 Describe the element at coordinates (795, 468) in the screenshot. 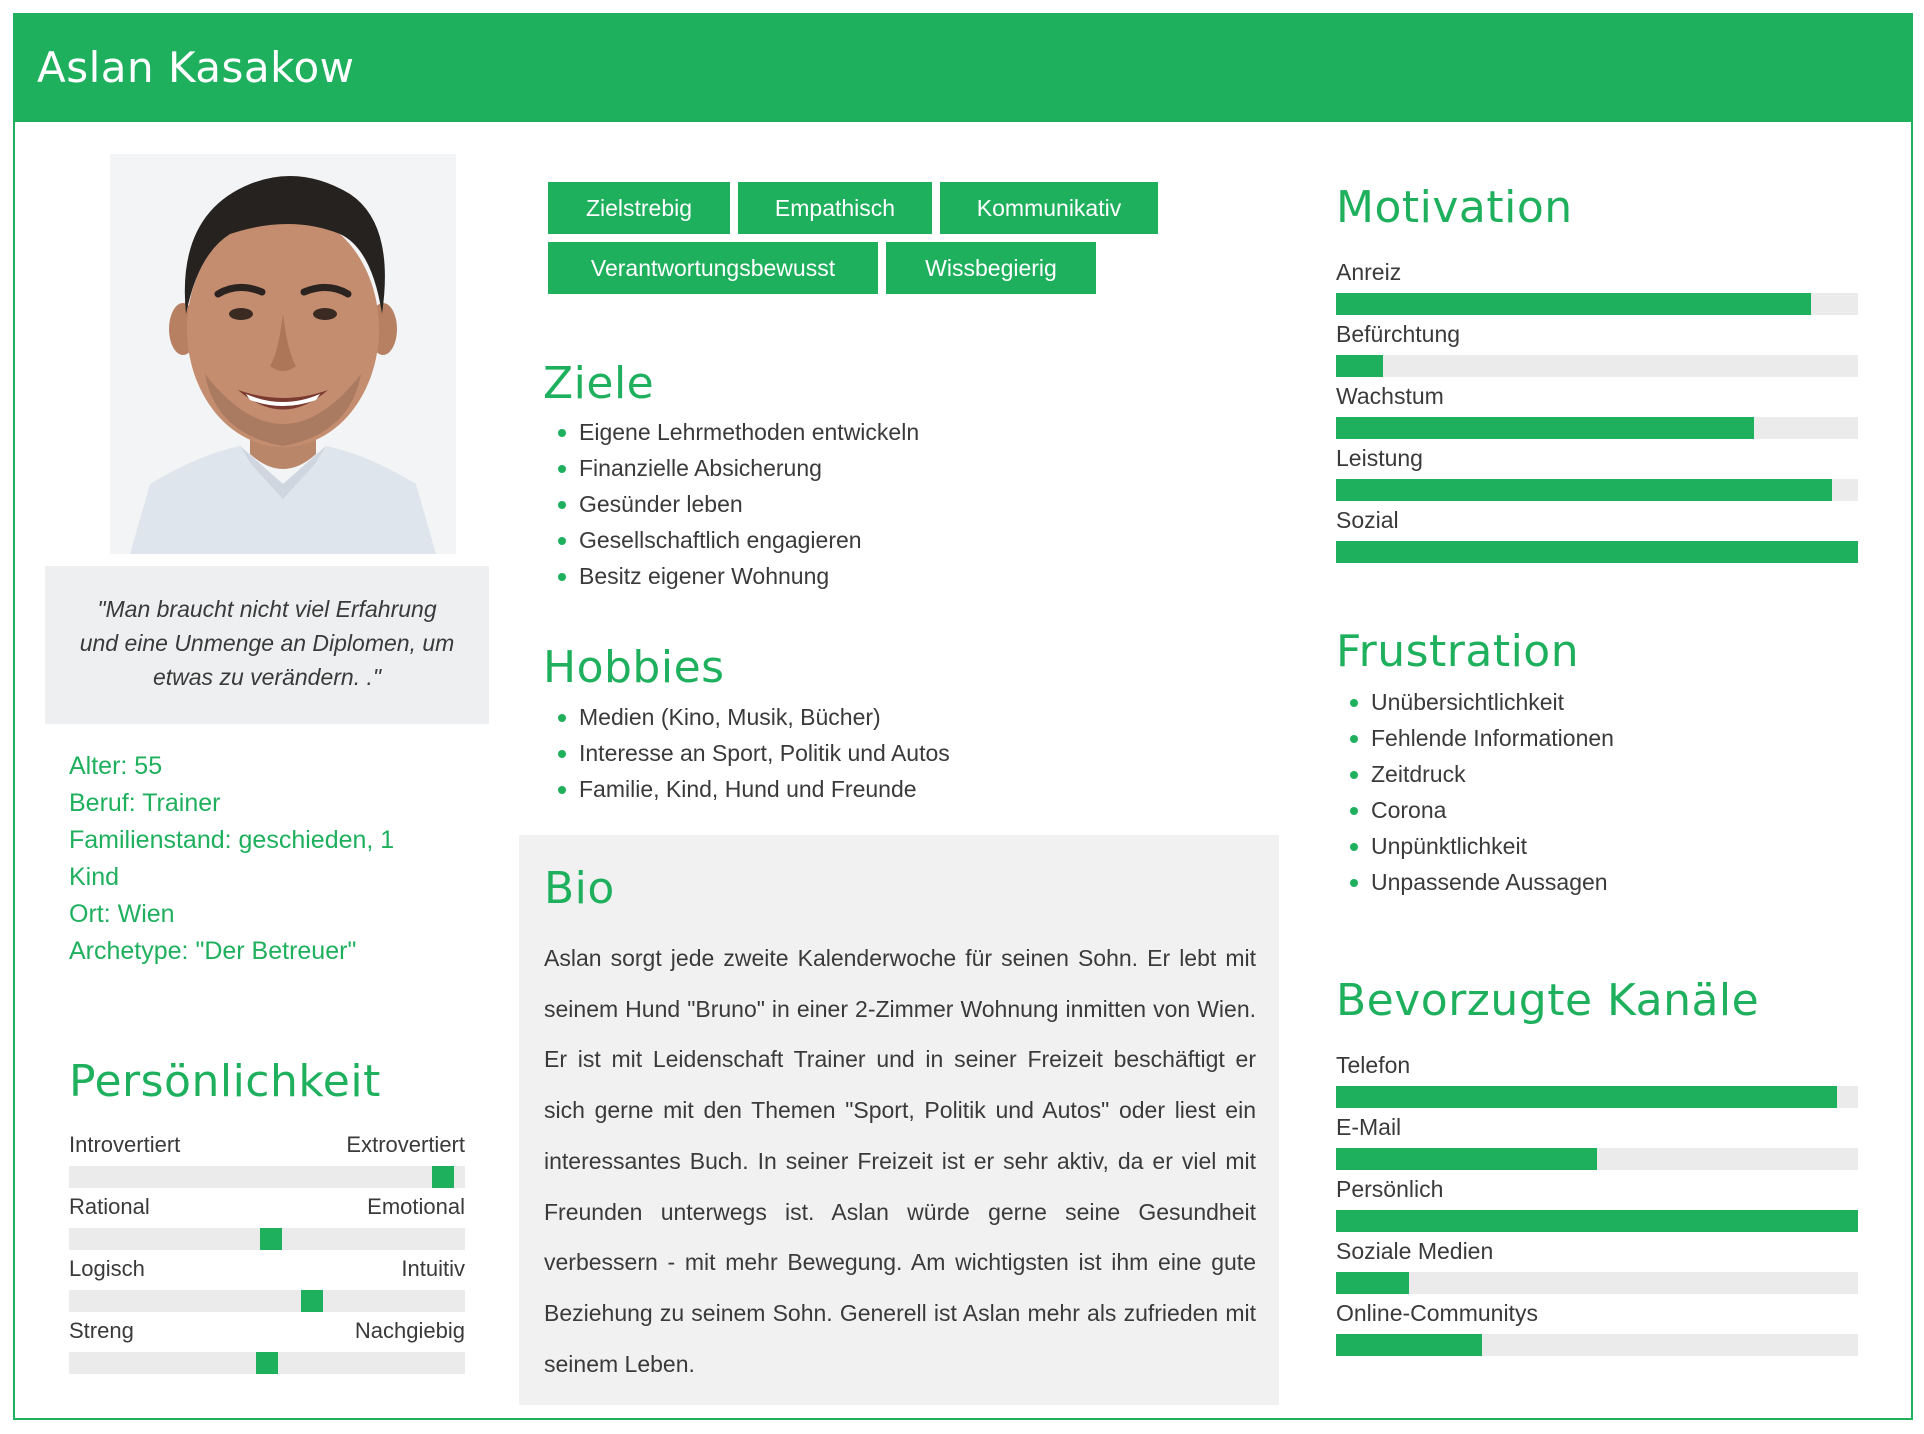

I see `list-item: Finanzielle Absicherung` at that location.